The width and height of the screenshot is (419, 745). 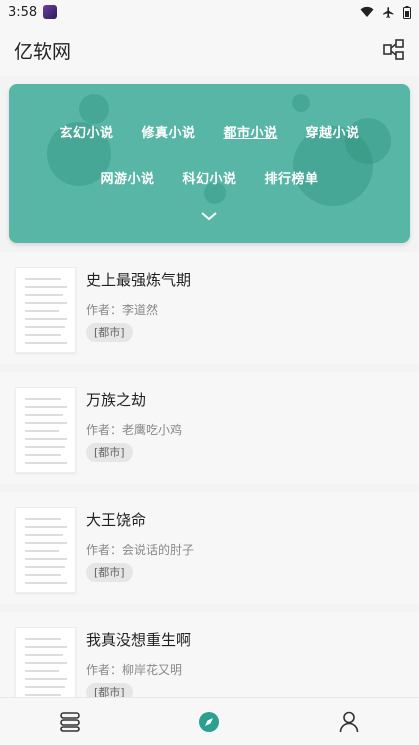 What do you see at coordinates (209, 131) in the screenshot?
I see `category-row: 玄幻小说 修真小说 都市小说 穿越小说` at bounding box center [209, 131].